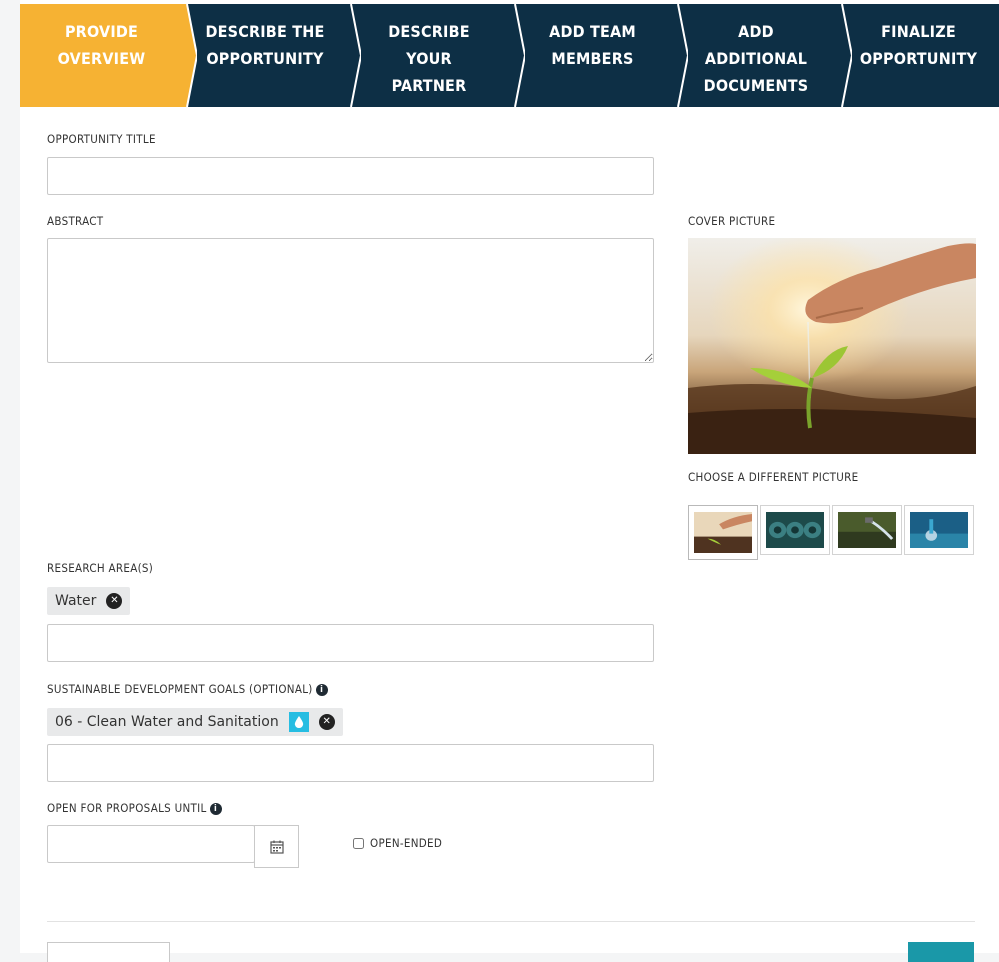 The image size is (999, 962). What do you see at coordinates (756, 85) in the screenshot?
I see `step-label-line3: DOCUMENTS` at bounding box center [756, 85].